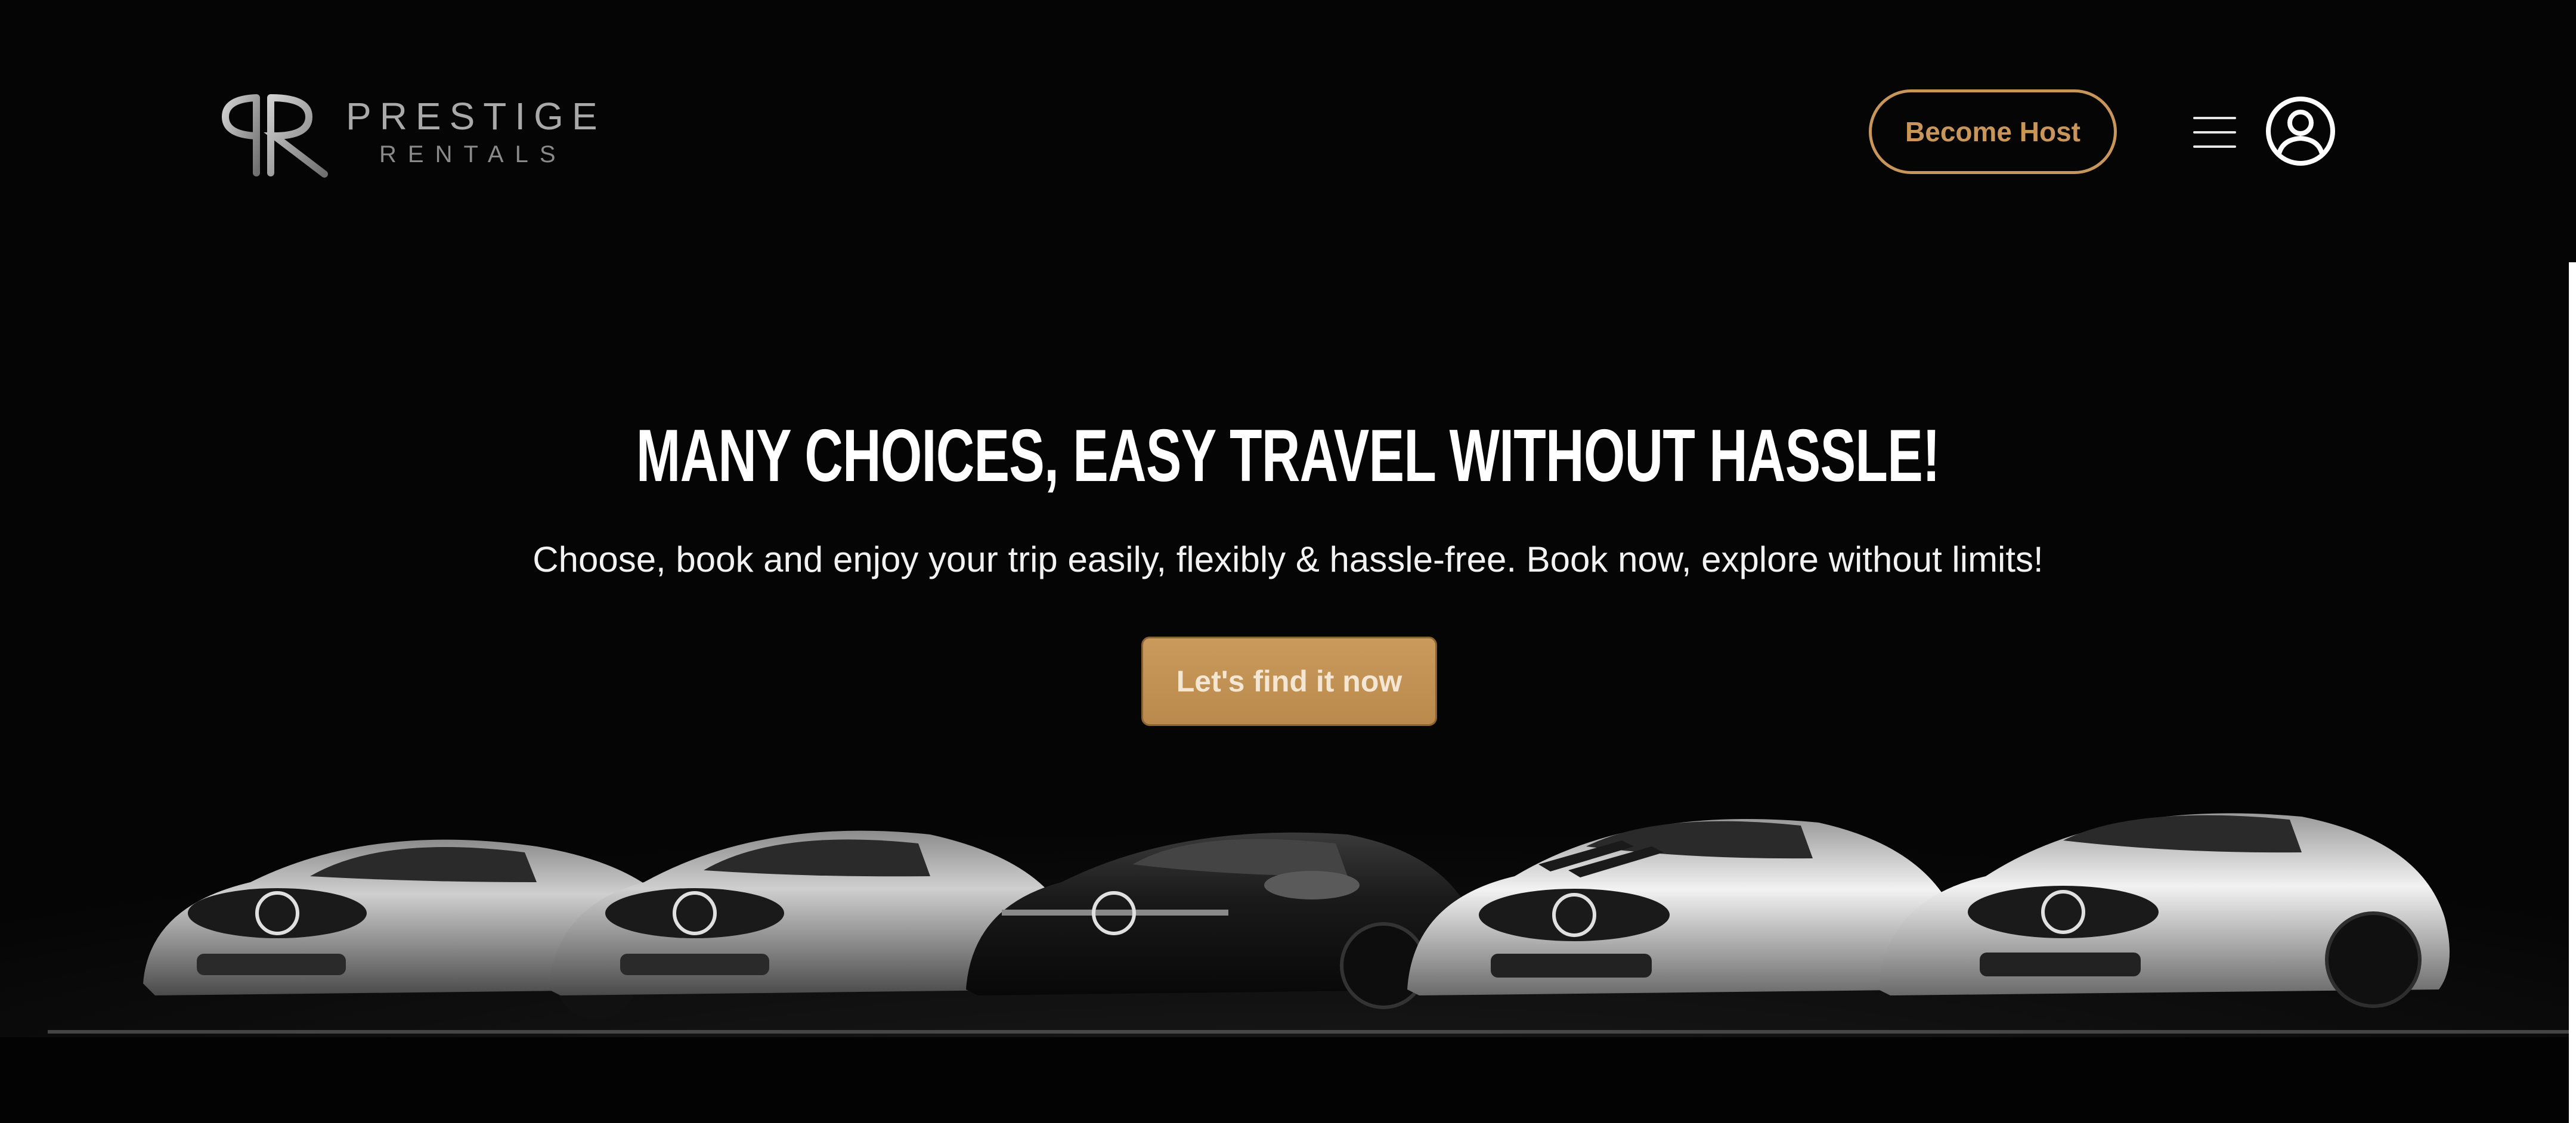 The width and height of the screenshot is (2576, 1123). What do you see at coordinates (274, 136) in the screenshot?
I see `pr-monogram-icon` at bounding box center [274, 136].